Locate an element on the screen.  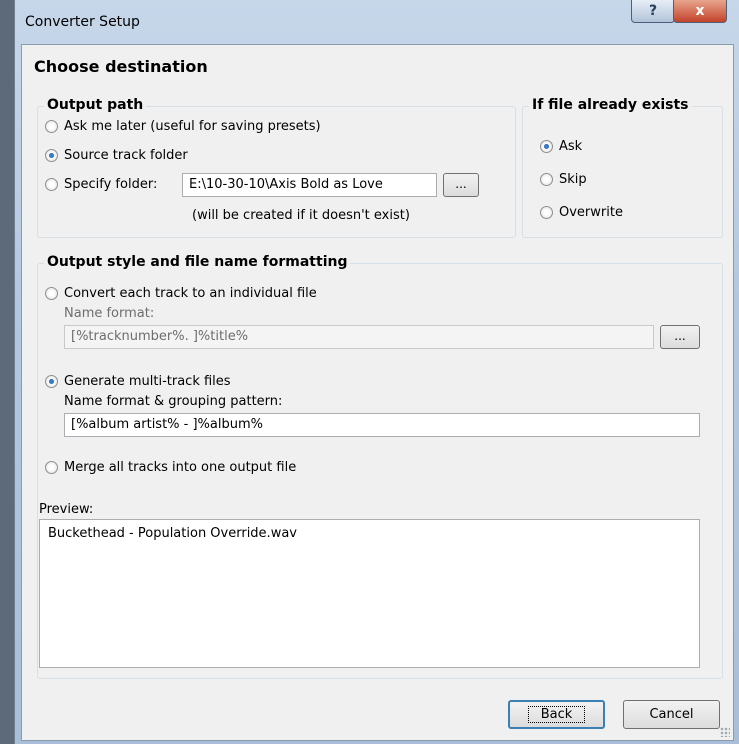
name-format-input: [%tracknumber%. ]%title% is located at coordinates (359, 337).